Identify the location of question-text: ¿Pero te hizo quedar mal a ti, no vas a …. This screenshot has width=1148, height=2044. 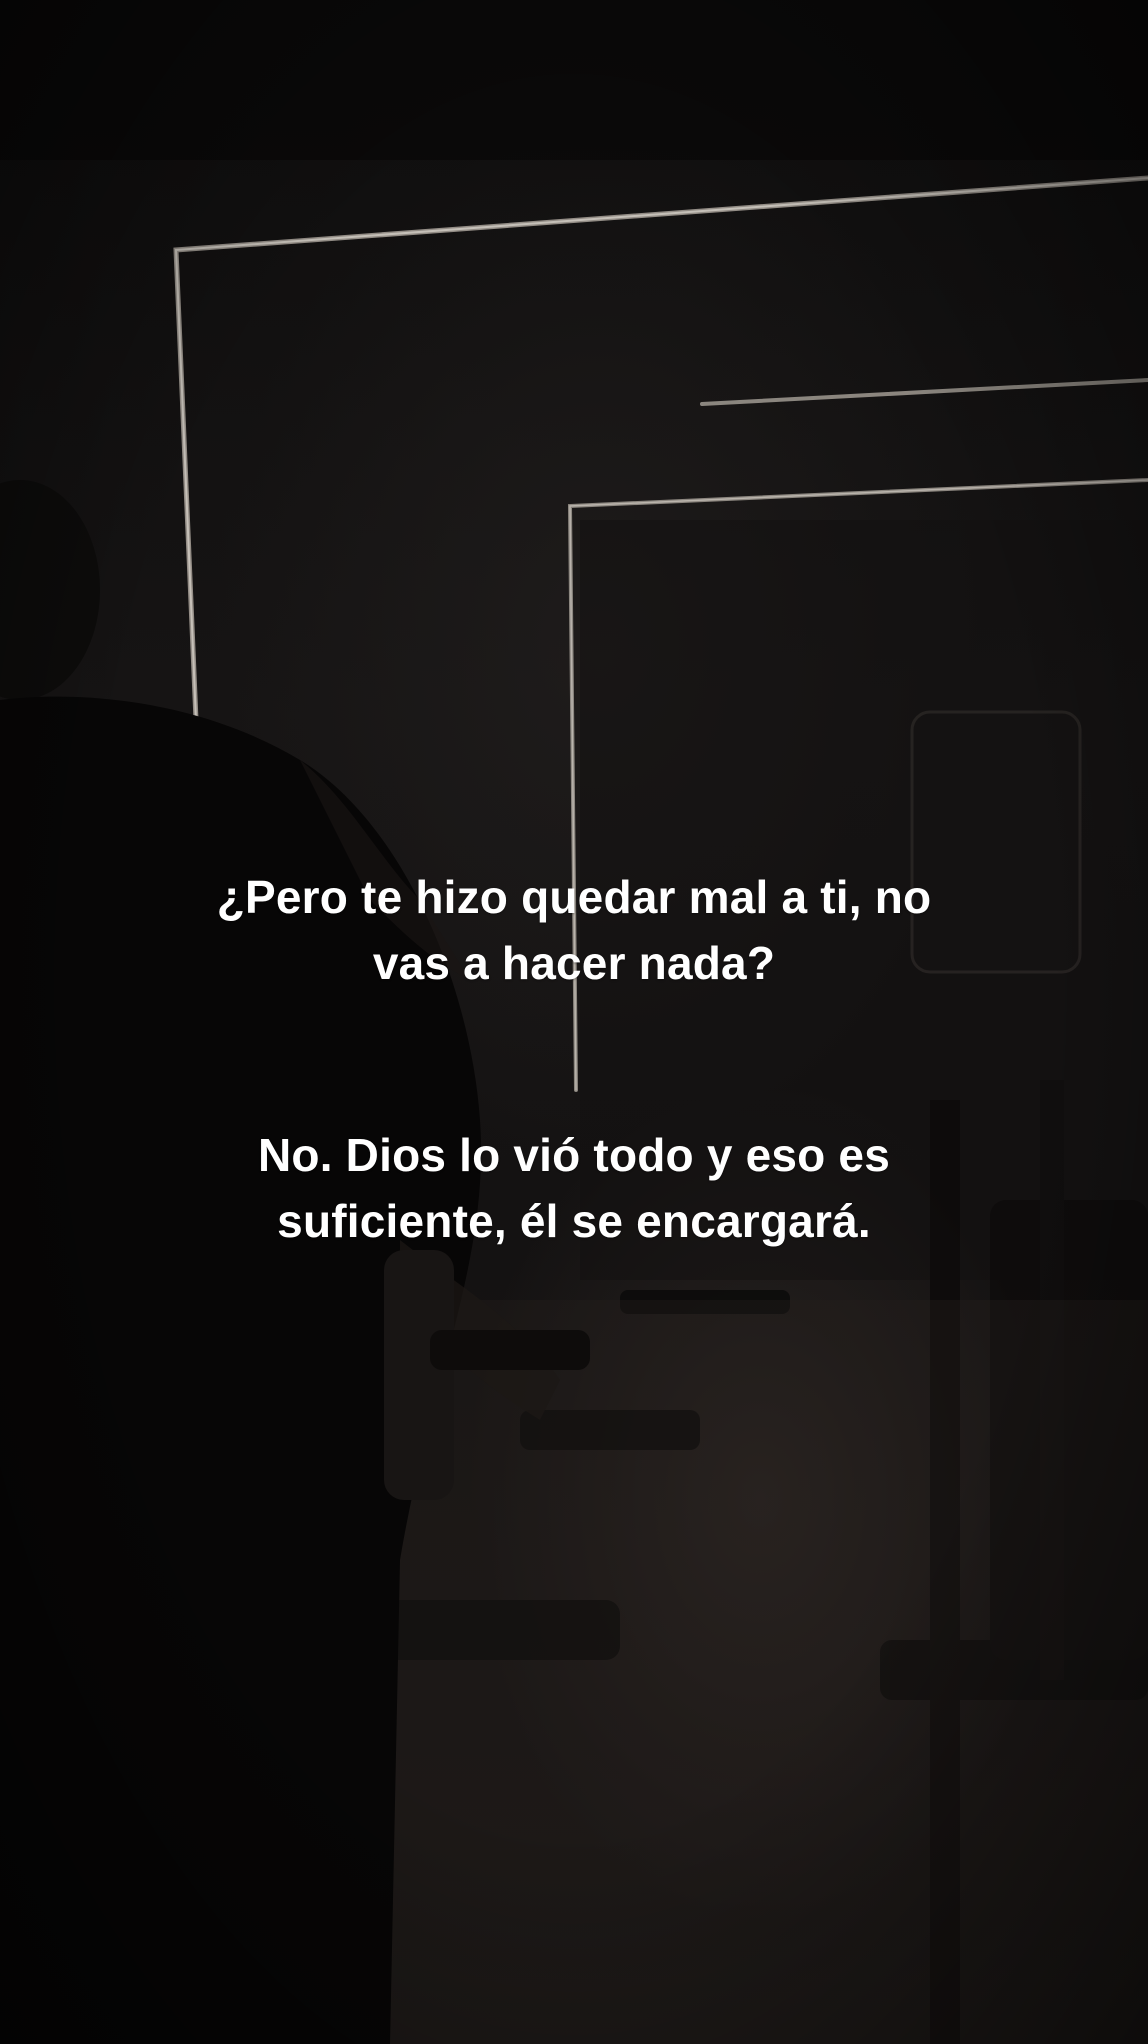
(574, 930).